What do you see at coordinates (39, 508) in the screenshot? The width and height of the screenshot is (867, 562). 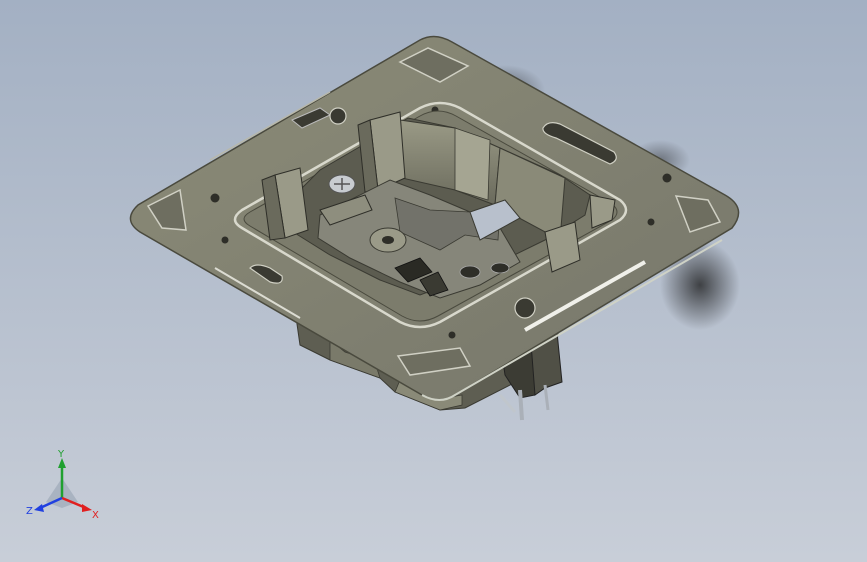 I see `z-axis-arrow` at bounding box center [39, 508].